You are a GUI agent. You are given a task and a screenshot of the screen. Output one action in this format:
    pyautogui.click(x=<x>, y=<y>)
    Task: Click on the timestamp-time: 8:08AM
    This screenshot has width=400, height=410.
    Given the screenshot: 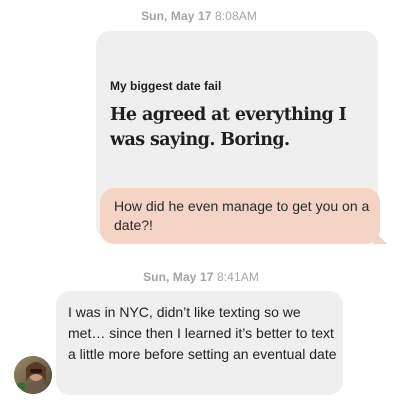 What is the action you would take?
    pyautogui.click(x=235, y=16)
    